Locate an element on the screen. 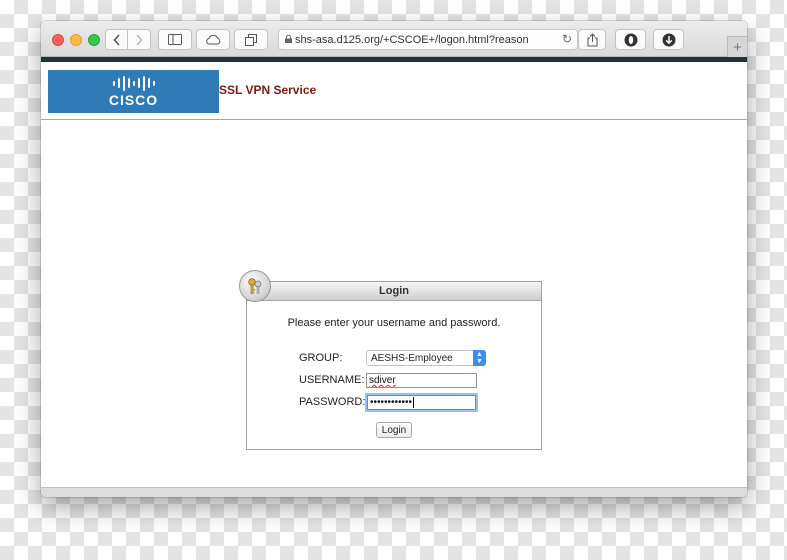 The height and width of the screenshot is (560, 787). tabs-overview-icon is located at coordinates (251, 39).